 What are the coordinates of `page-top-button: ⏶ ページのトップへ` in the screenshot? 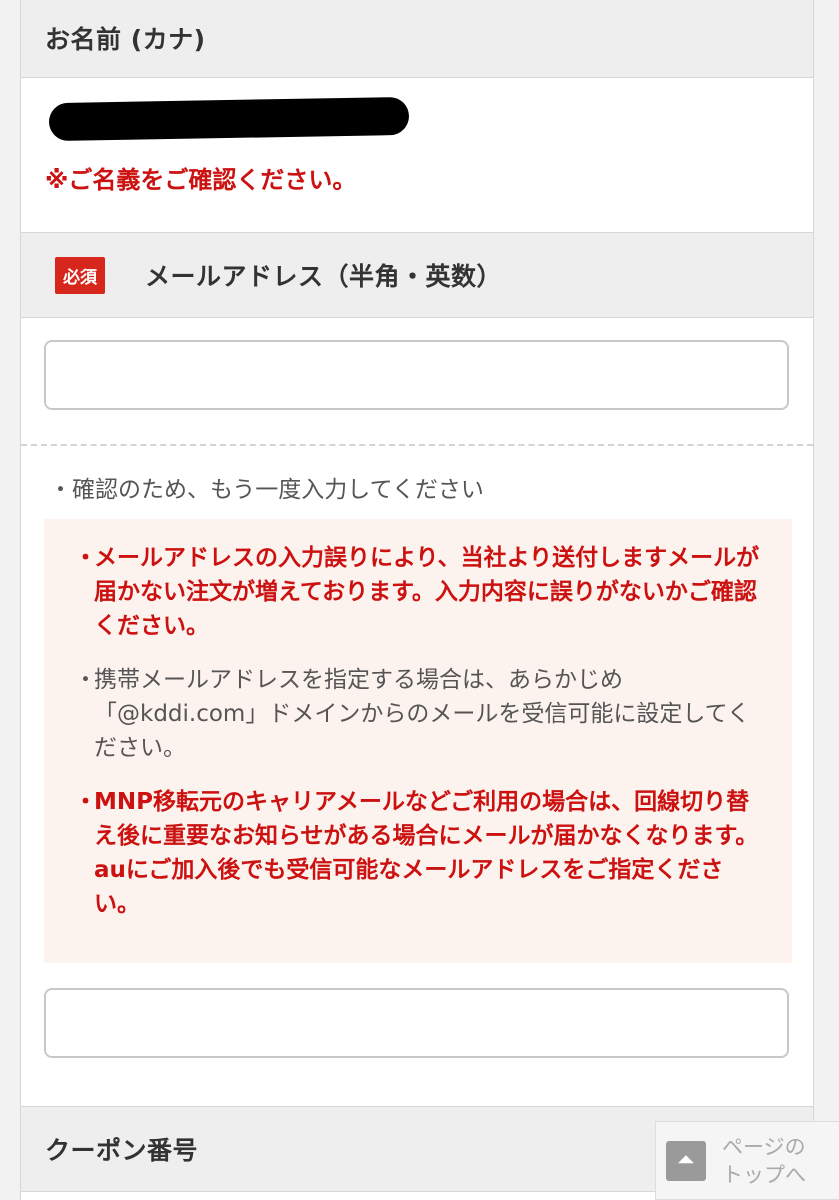 It's located at (747, 1160).